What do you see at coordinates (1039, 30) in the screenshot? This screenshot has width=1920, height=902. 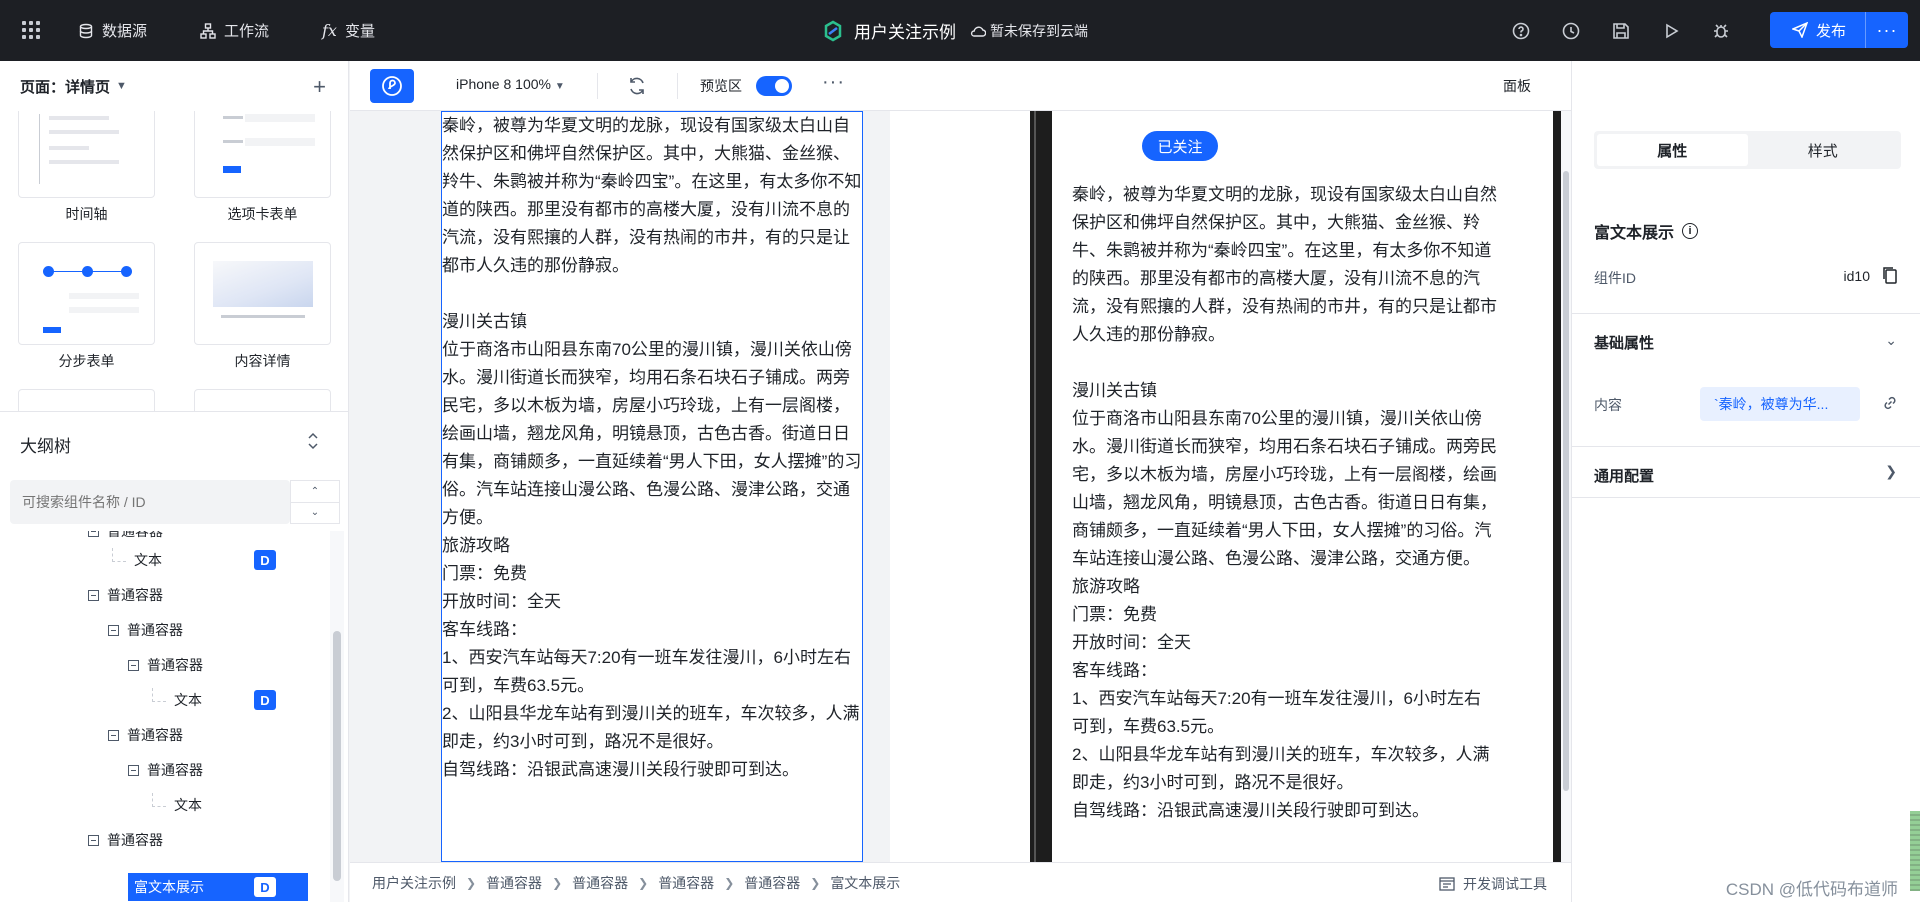 I see `save-state-text: 暂未保存到云端` at bounding box center [1039, 30].